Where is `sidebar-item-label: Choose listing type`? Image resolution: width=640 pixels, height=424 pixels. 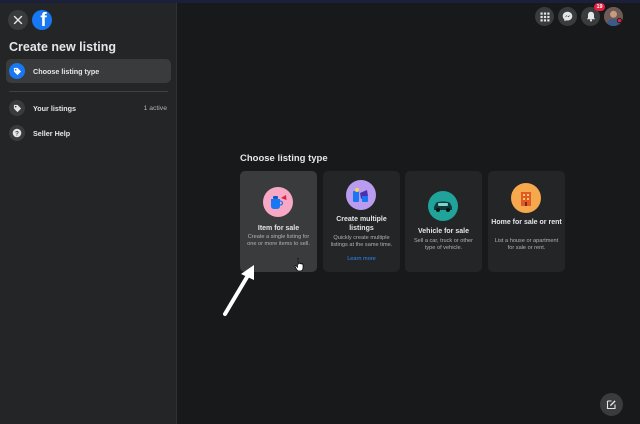
sidebar-item-label: Choose listing type is located at coordinates (66, 71).